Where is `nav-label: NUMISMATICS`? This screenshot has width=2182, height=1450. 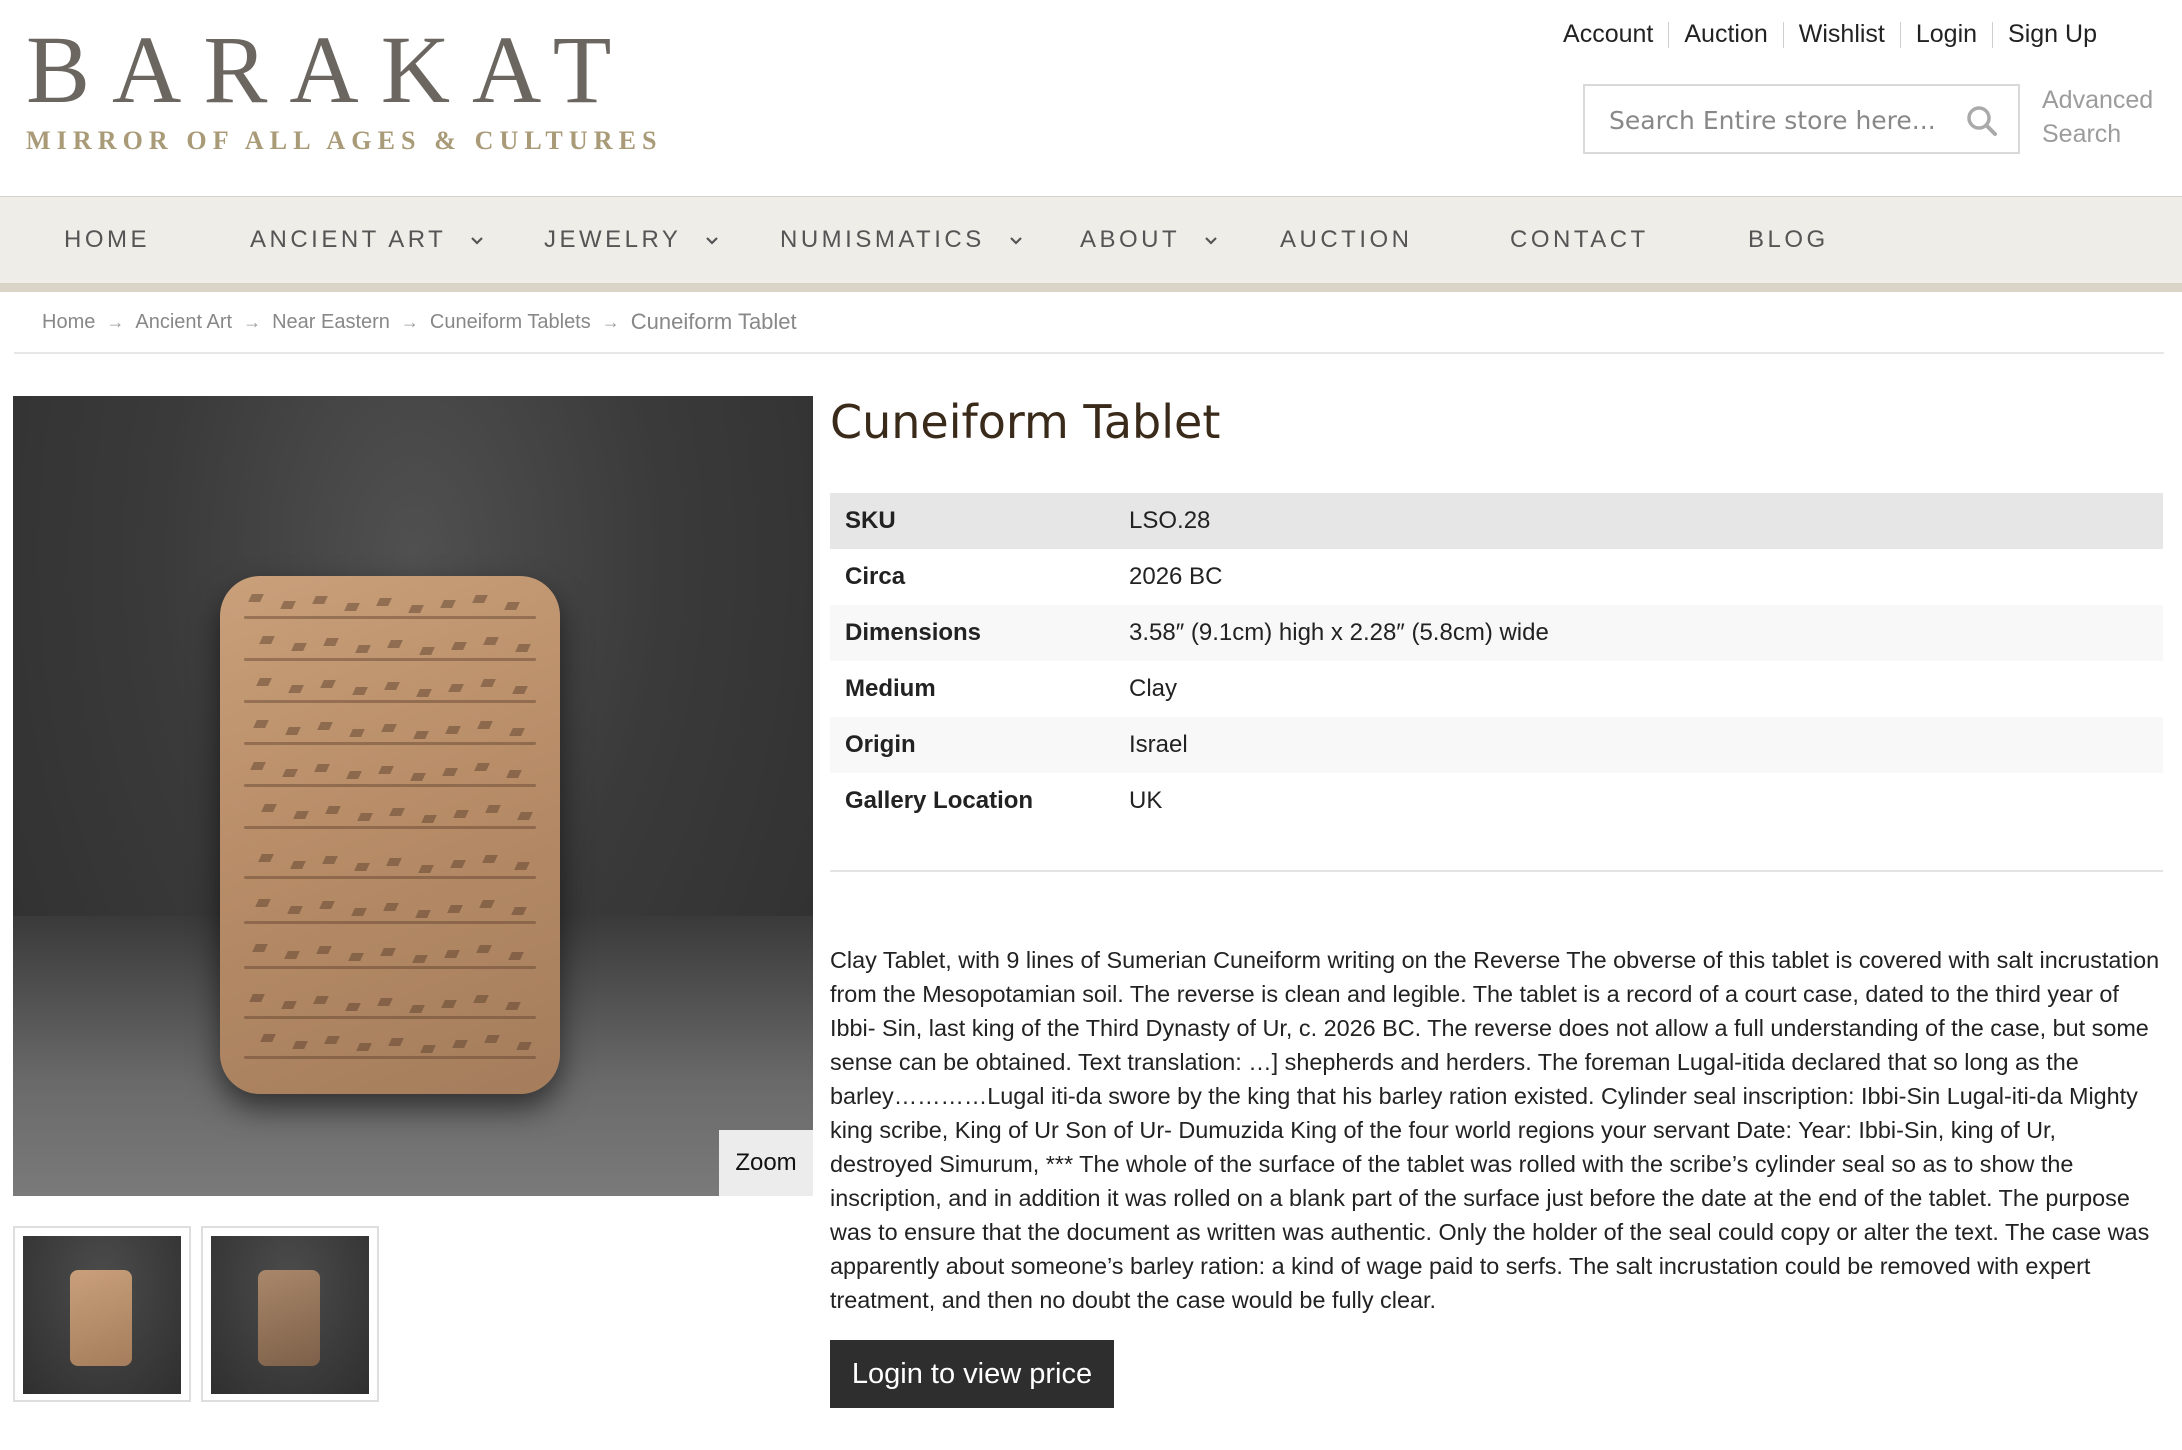 nav-label: NUMISMATICS is located at coordinates (882, 239).